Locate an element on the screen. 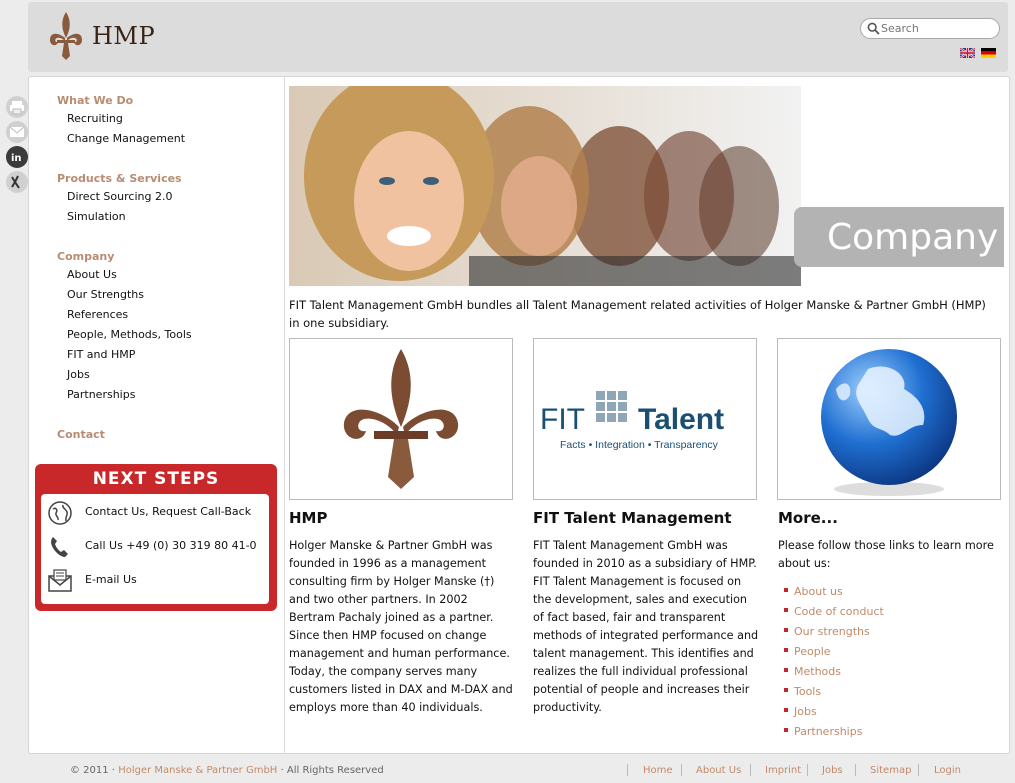 The width and height of the screenshot is (1015, 783). list-item: Methods is located at coordinates (888, 673).